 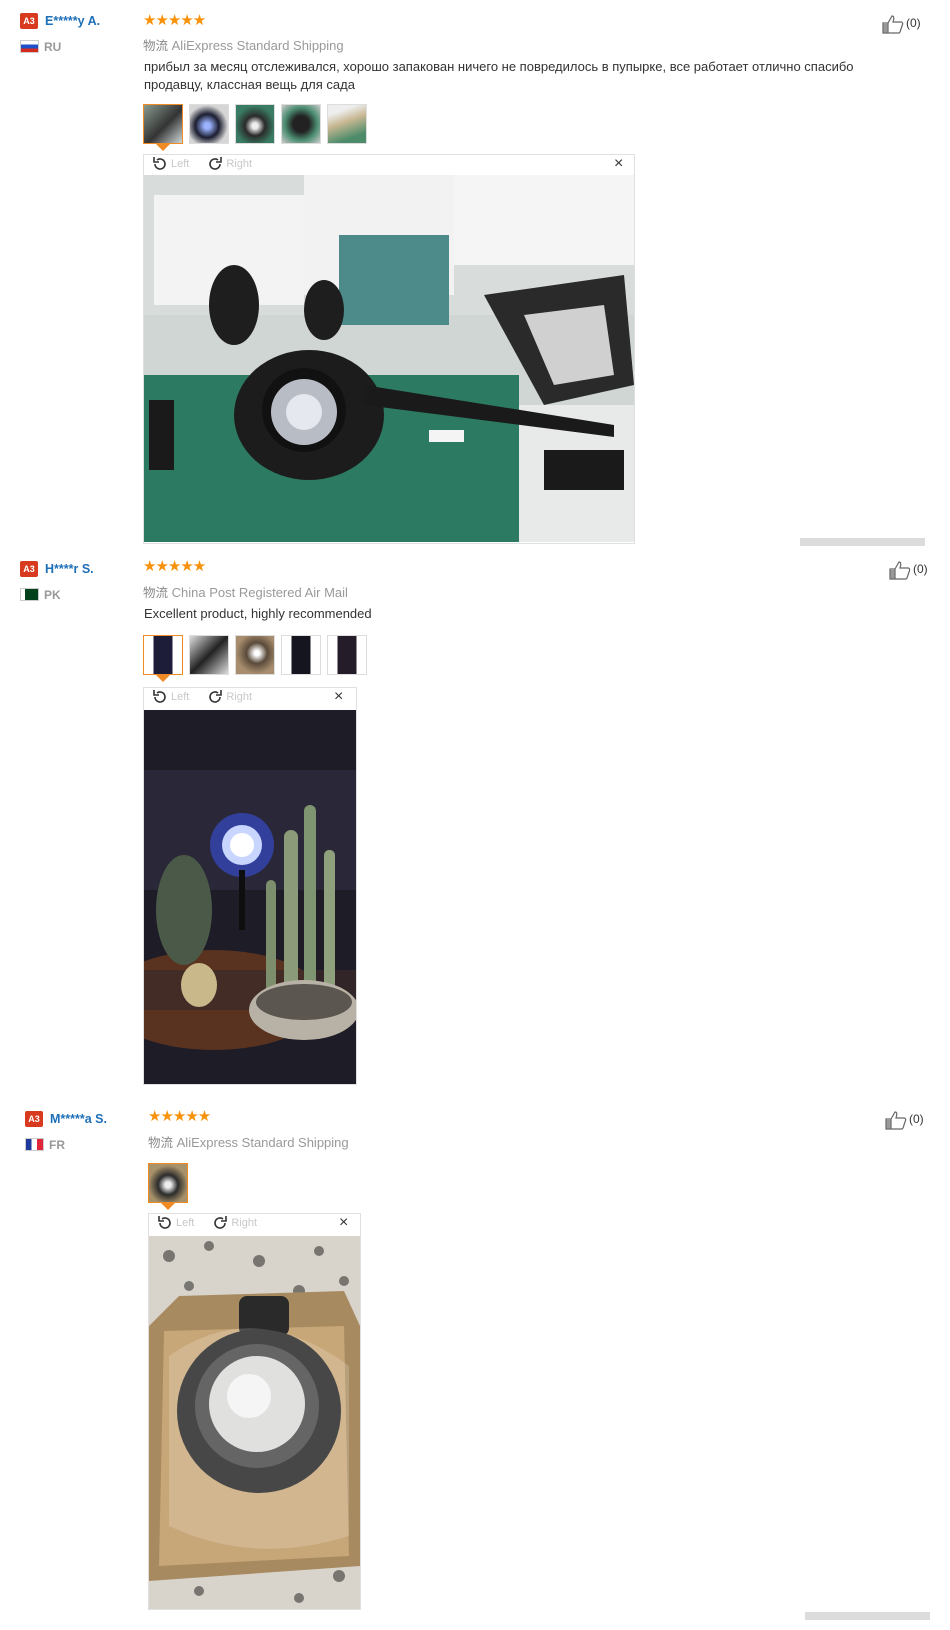 What do you see at coordinates (78, 1119) in the screenshot?
I see `reviewer-name: M*****a S.` at bounding box center [78, 1119].